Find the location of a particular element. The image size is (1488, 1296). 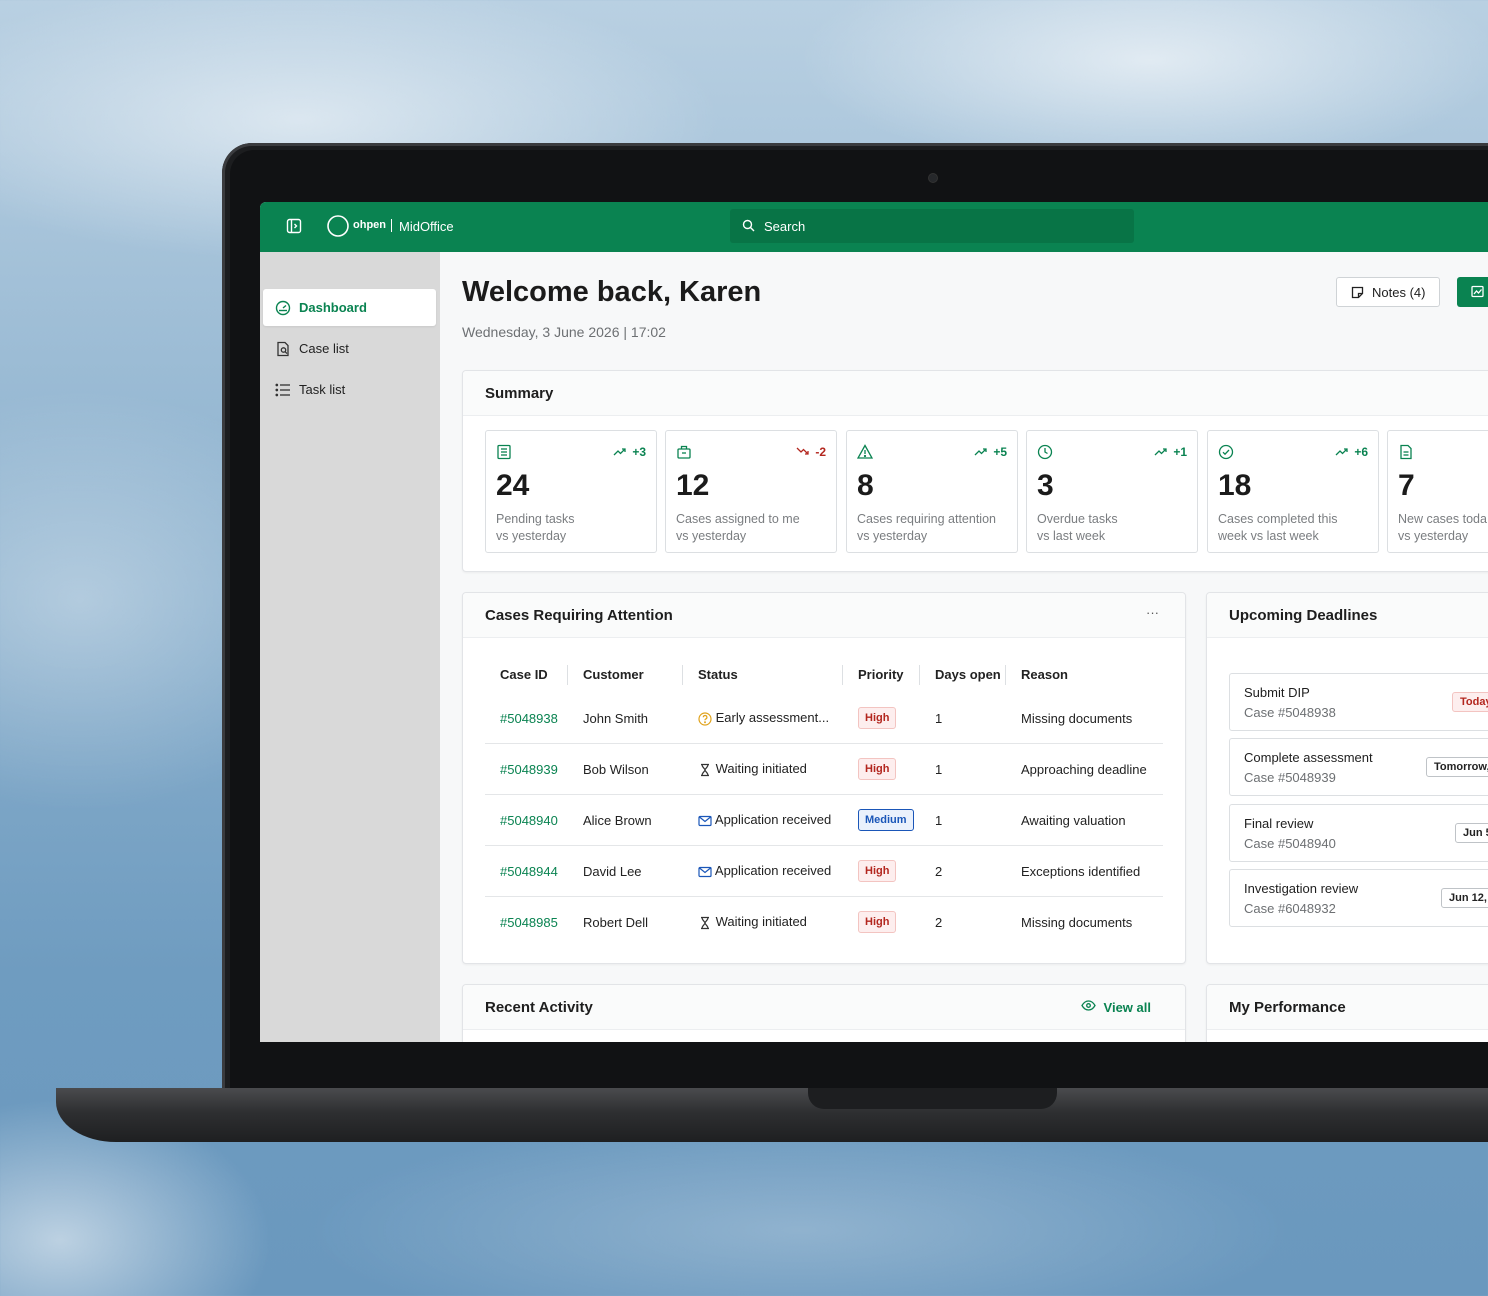

search-input: Search is located at coordinates (932, 226).